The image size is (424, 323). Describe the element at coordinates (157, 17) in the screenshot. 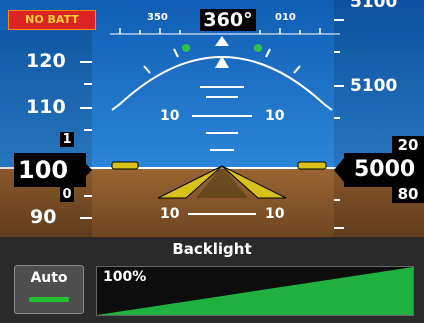

I see `heading-tick-label: 350` at that location.